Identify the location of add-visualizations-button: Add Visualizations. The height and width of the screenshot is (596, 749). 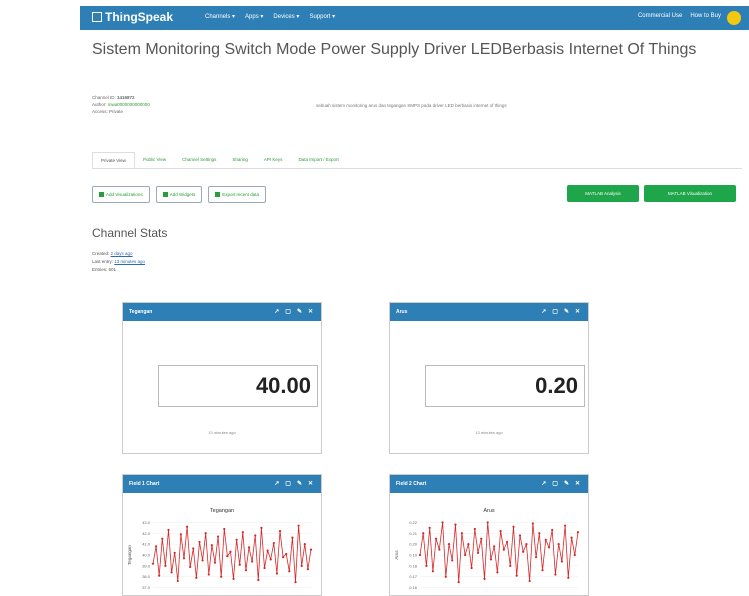
(121, 194).